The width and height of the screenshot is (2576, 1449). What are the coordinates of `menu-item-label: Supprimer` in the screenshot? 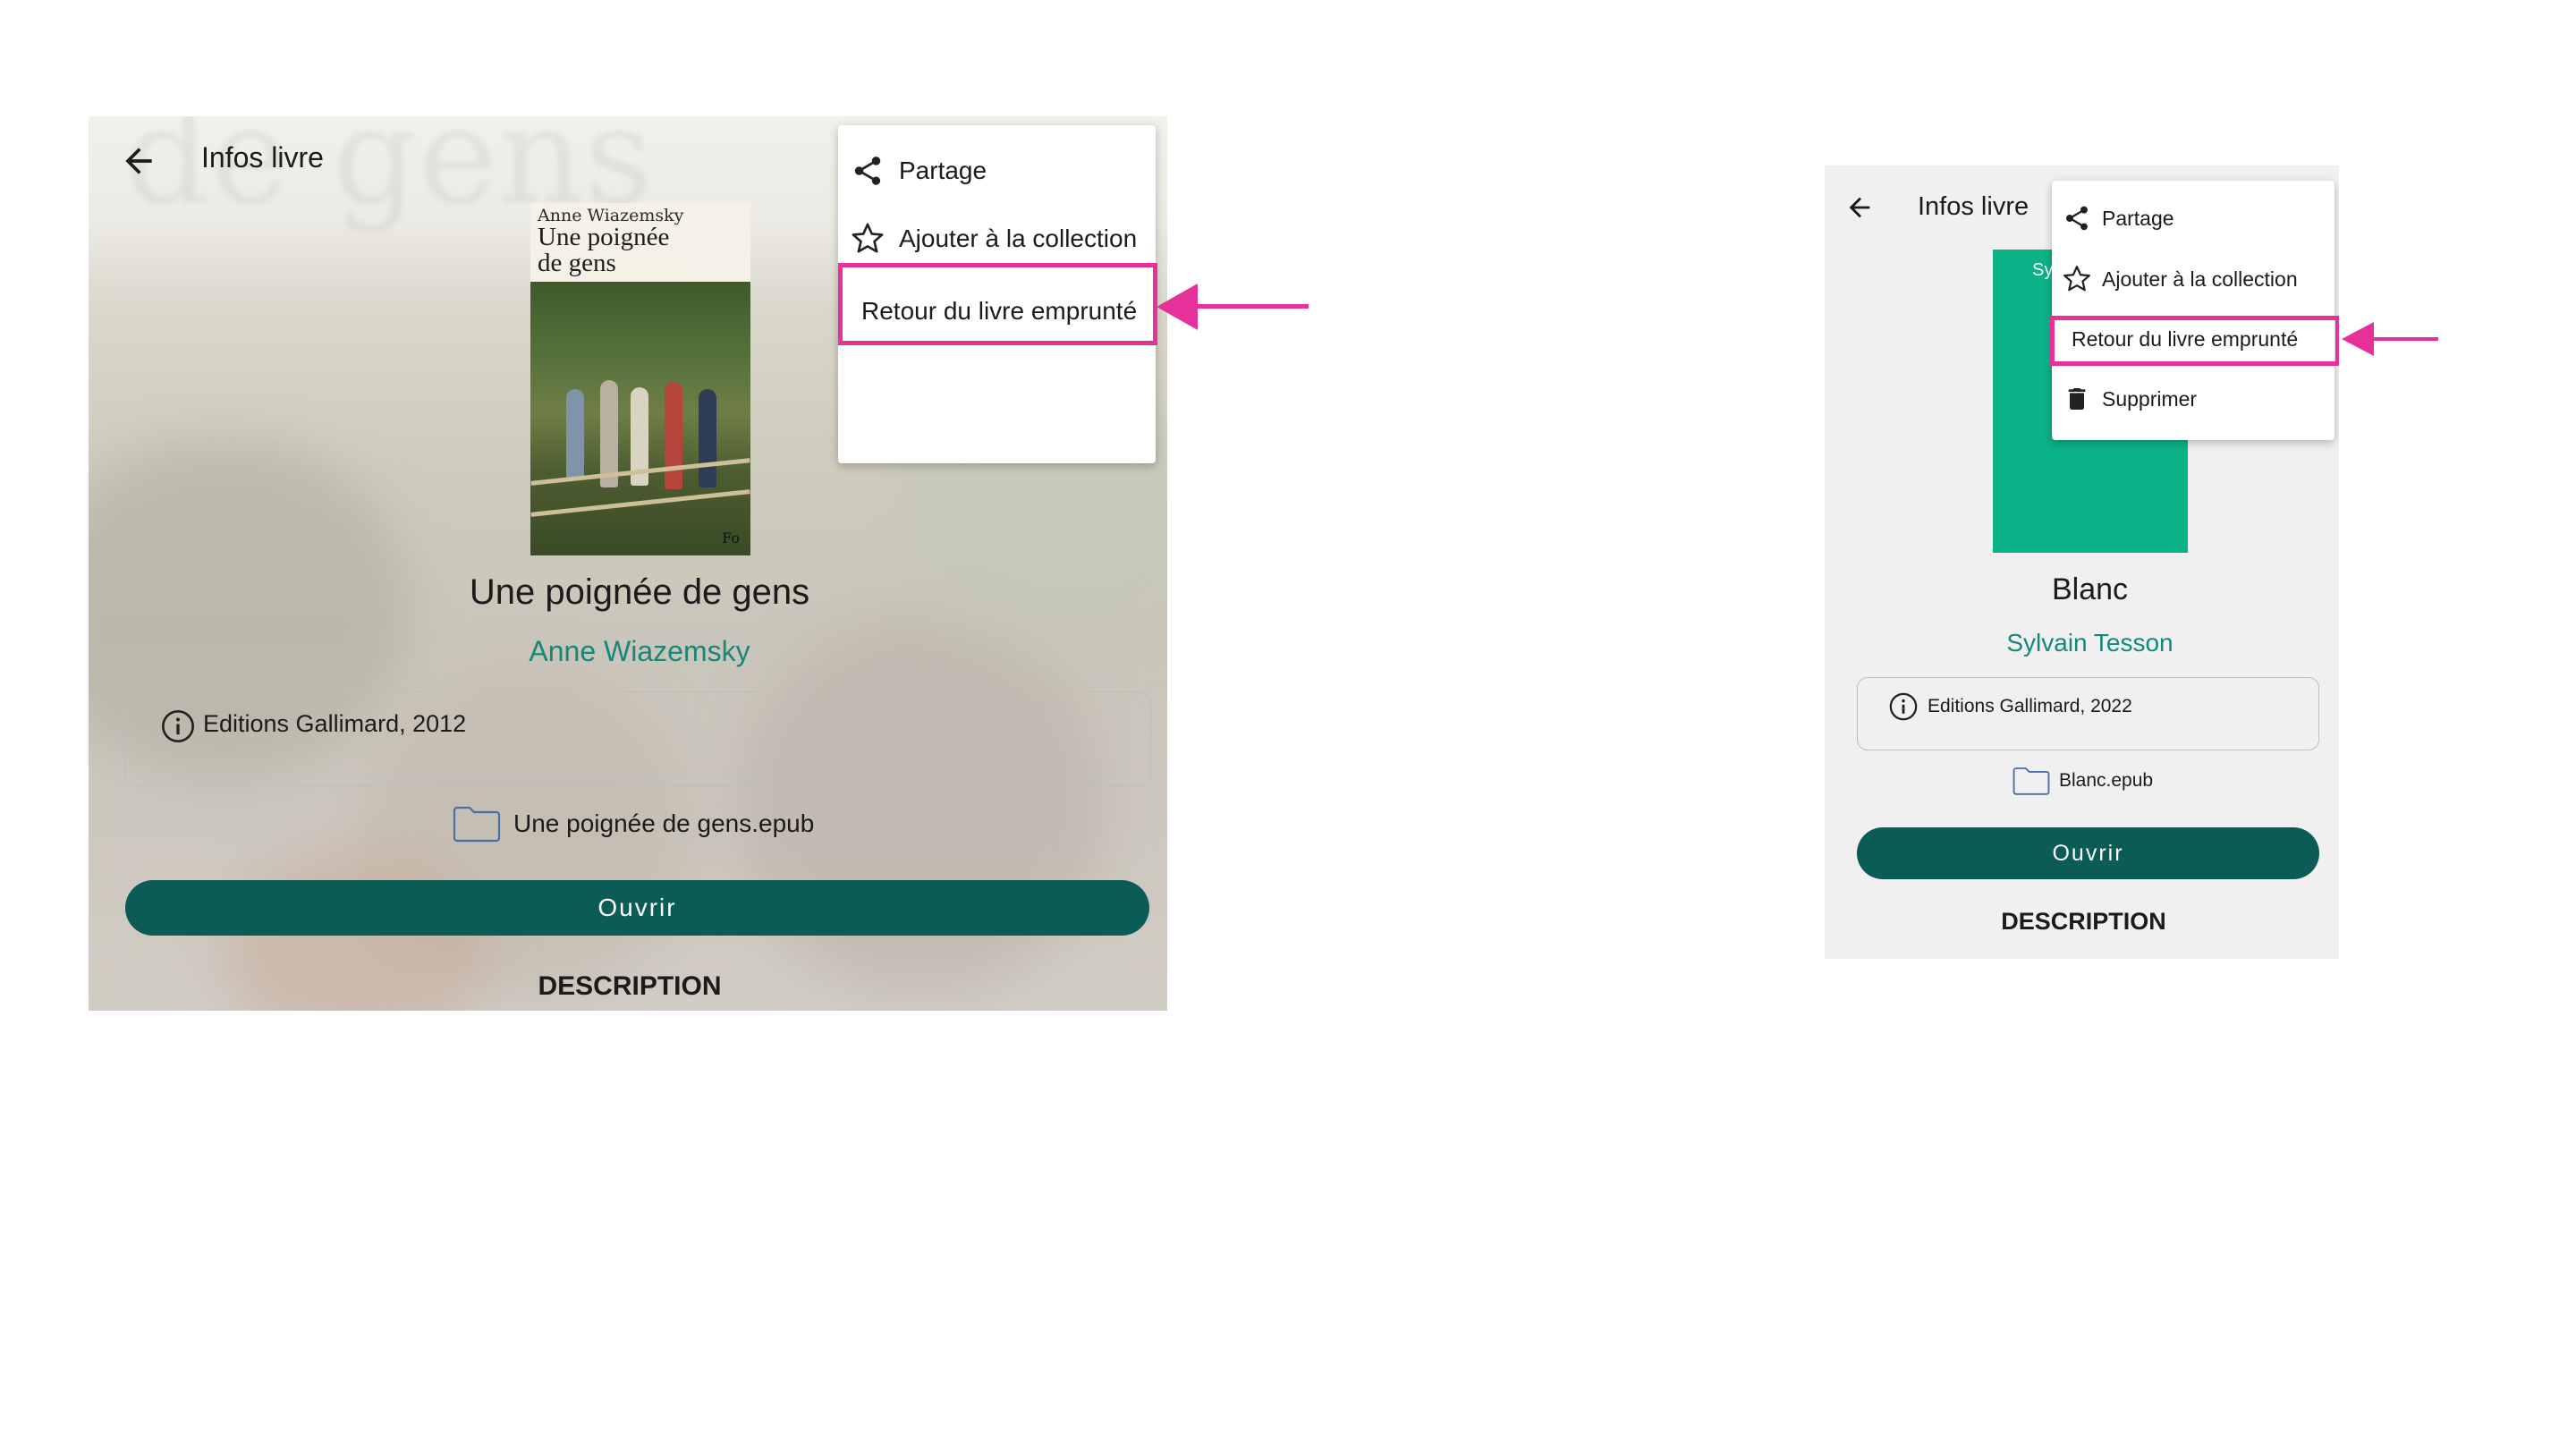 It's located at (2150, 398).